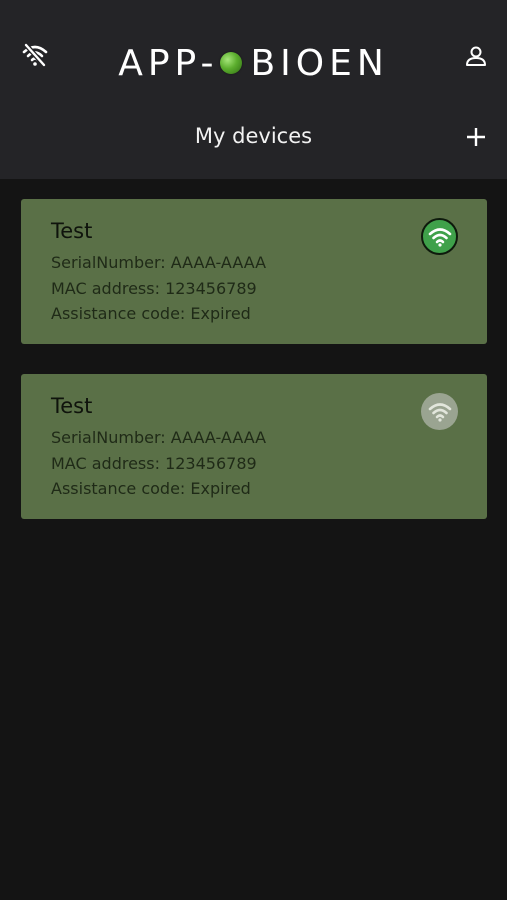 The image size is (507, 900). I want to click on user-icon, so click(476, 58).